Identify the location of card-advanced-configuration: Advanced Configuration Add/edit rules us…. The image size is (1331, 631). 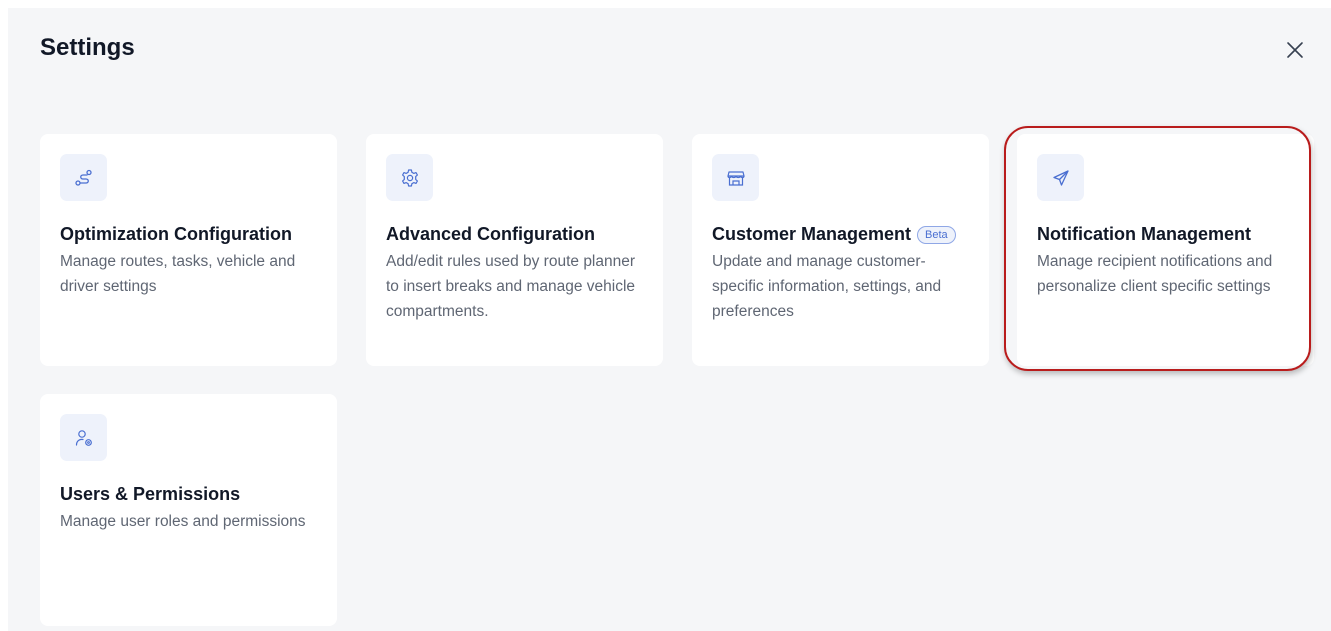
(514, 250).